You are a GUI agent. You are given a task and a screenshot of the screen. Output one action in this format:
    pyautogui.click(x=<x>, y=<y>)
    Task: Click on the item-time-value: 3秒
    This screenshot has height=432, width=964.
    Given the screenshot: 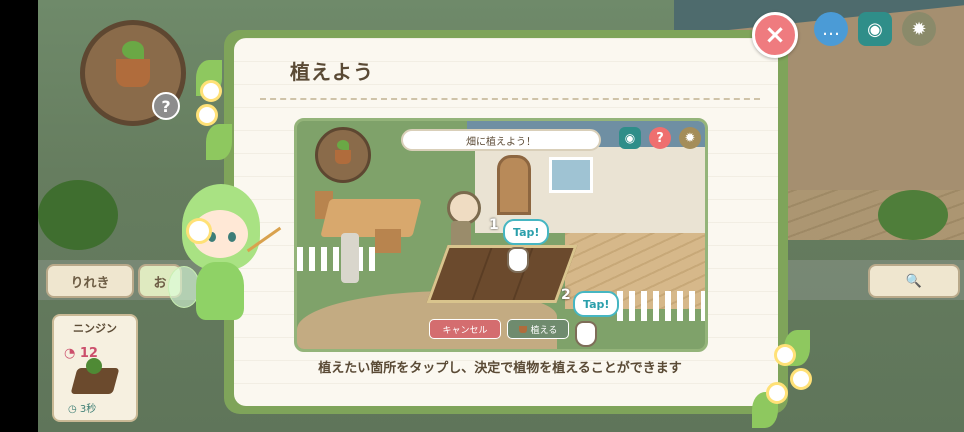 What is the action you would take?
    pyautogui.click(x=88, y=409)
    